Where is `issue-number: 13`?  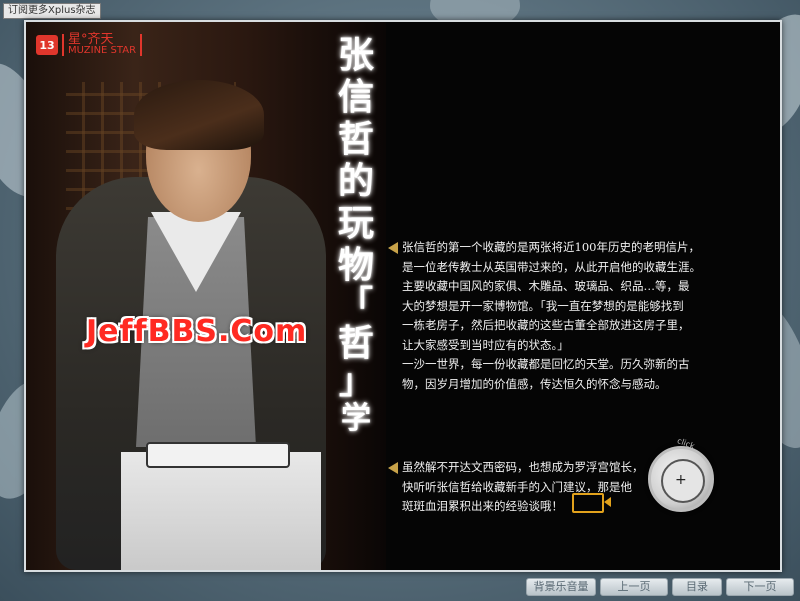 issue-number: 13 is located at coordinates (47, 45).